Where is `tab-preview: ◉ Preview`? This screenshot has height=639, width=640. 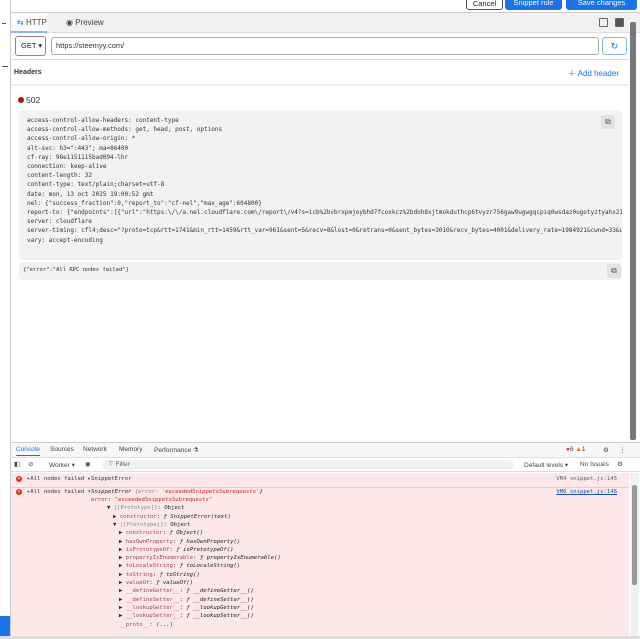 tab-preview: ◉ Preview is located at coordinates (85, 23).